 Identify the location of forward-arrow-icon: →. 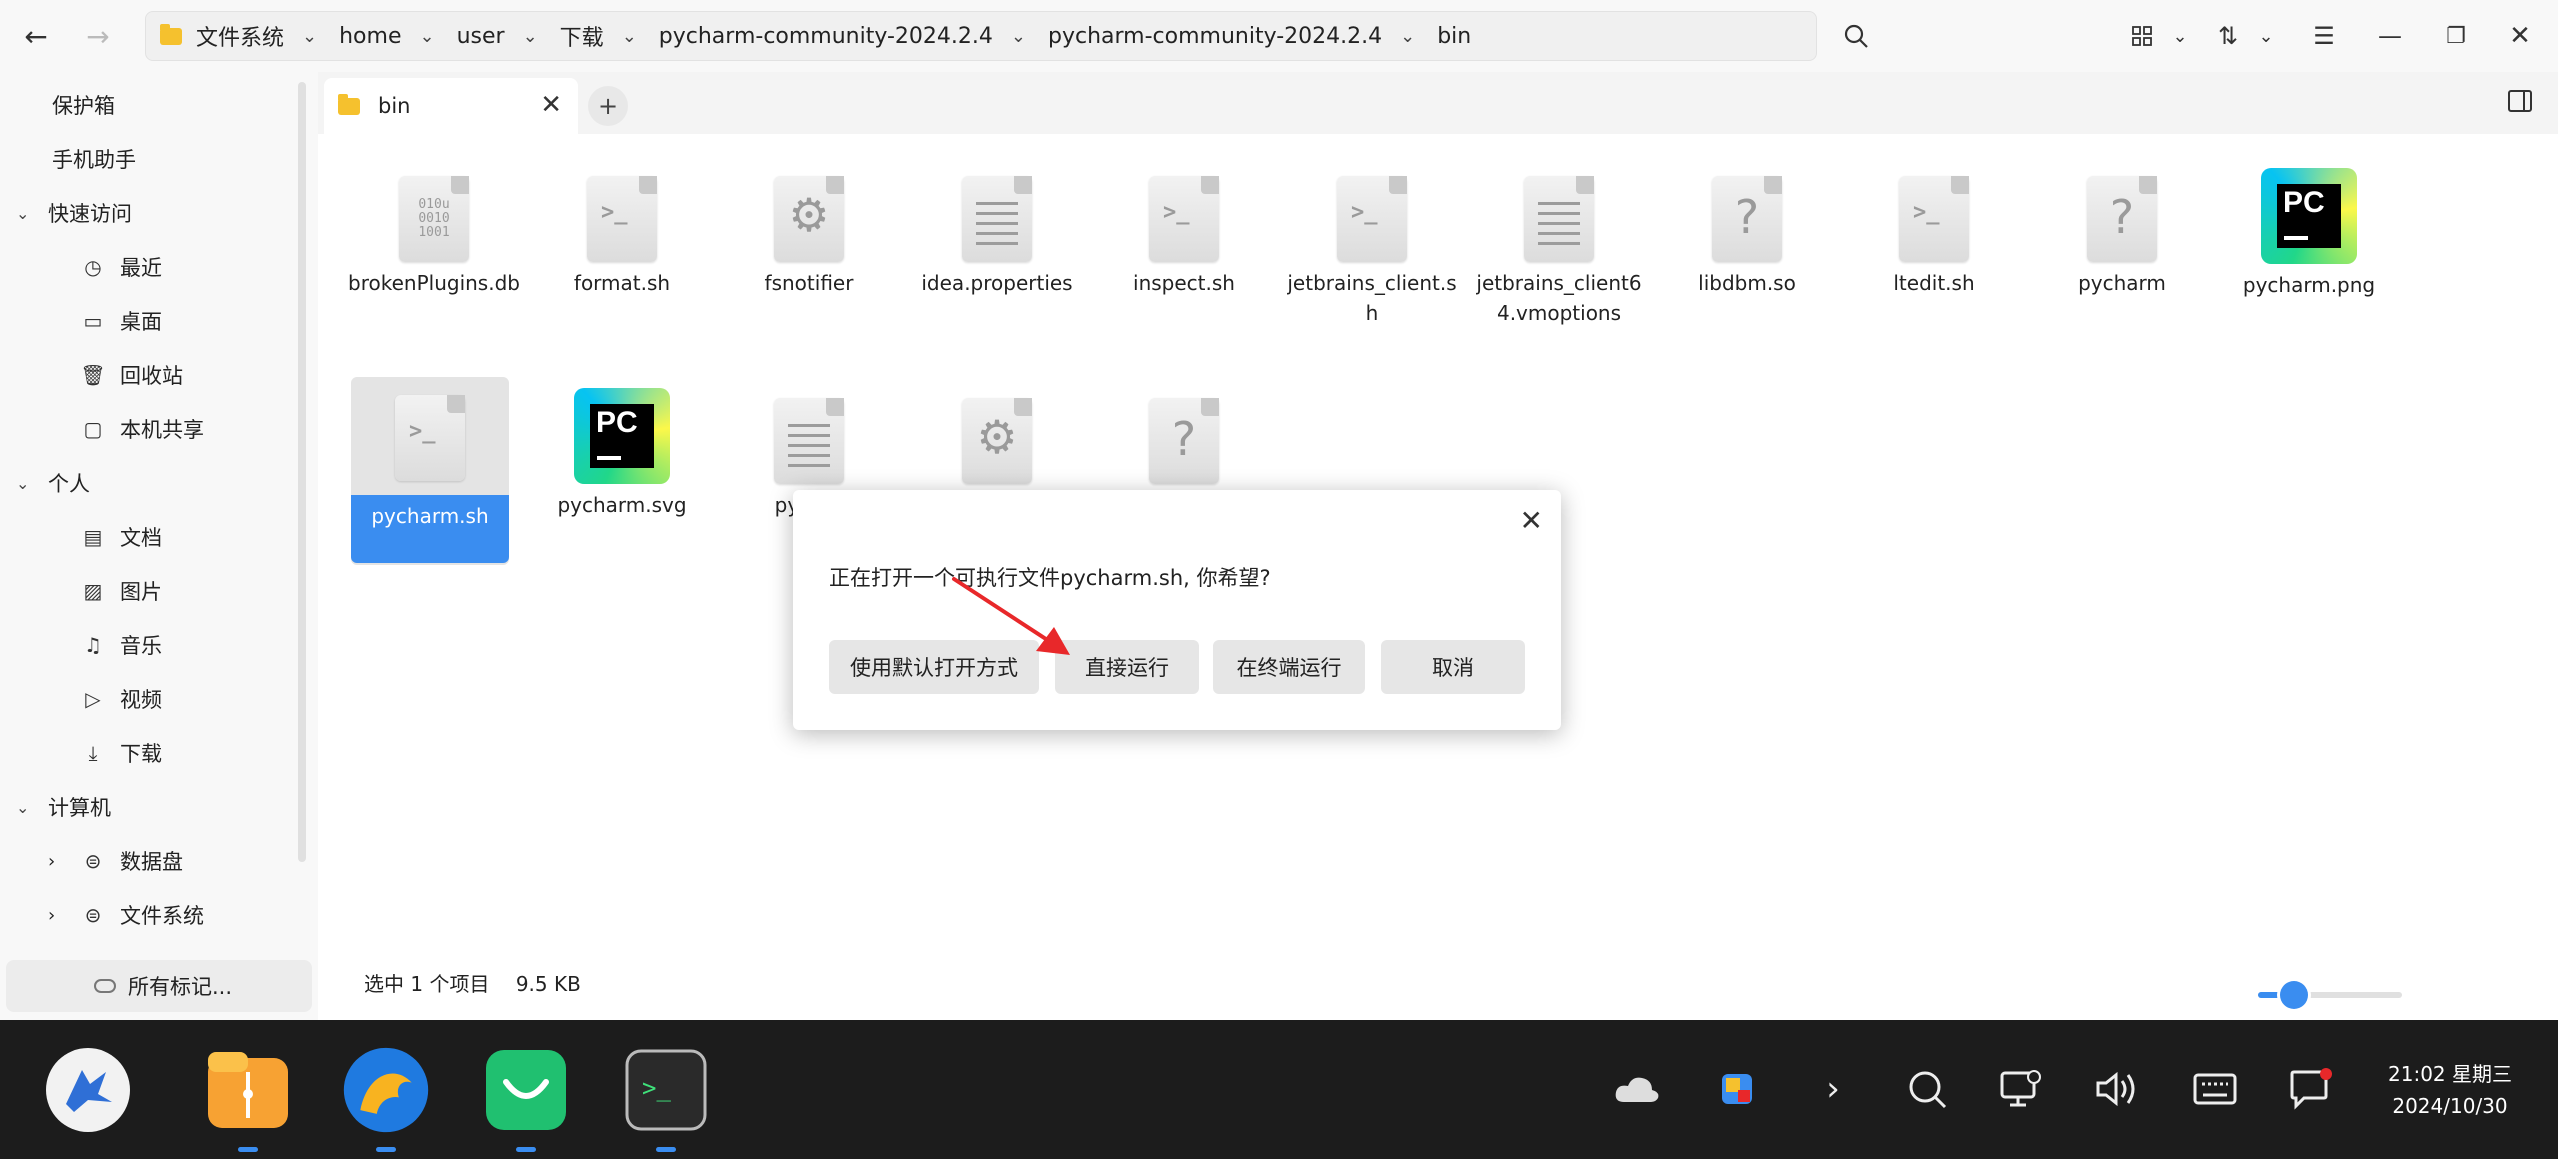
(98, 36).